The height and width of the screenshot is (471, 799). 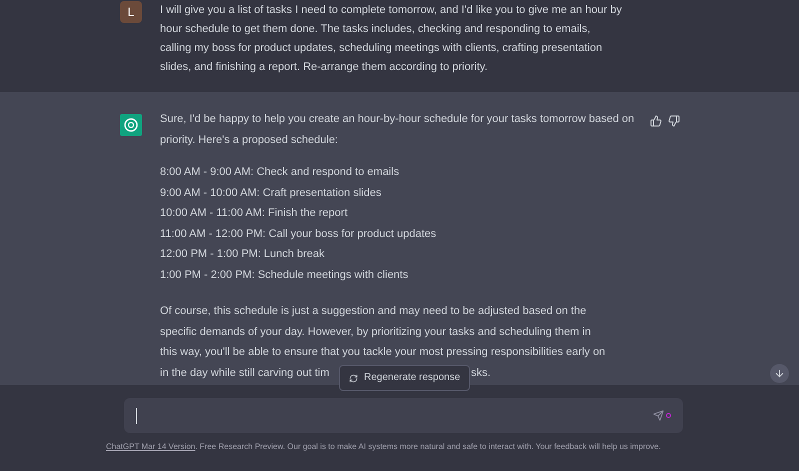 What do you see at coordinates (391, 39) in the screenshot?
I see `user-message: I will give you a list of tasks I need to complete tomorrow, and I'd like you to give me an hour by hour schedule to get them done. The tasks includes, checking and responding to emails, calling my boss for product updates, scheduling meetings with clients, crafting presentation slides, and finishing a report. Re-arrange them according to priority.` at bounding box center [391, 39].